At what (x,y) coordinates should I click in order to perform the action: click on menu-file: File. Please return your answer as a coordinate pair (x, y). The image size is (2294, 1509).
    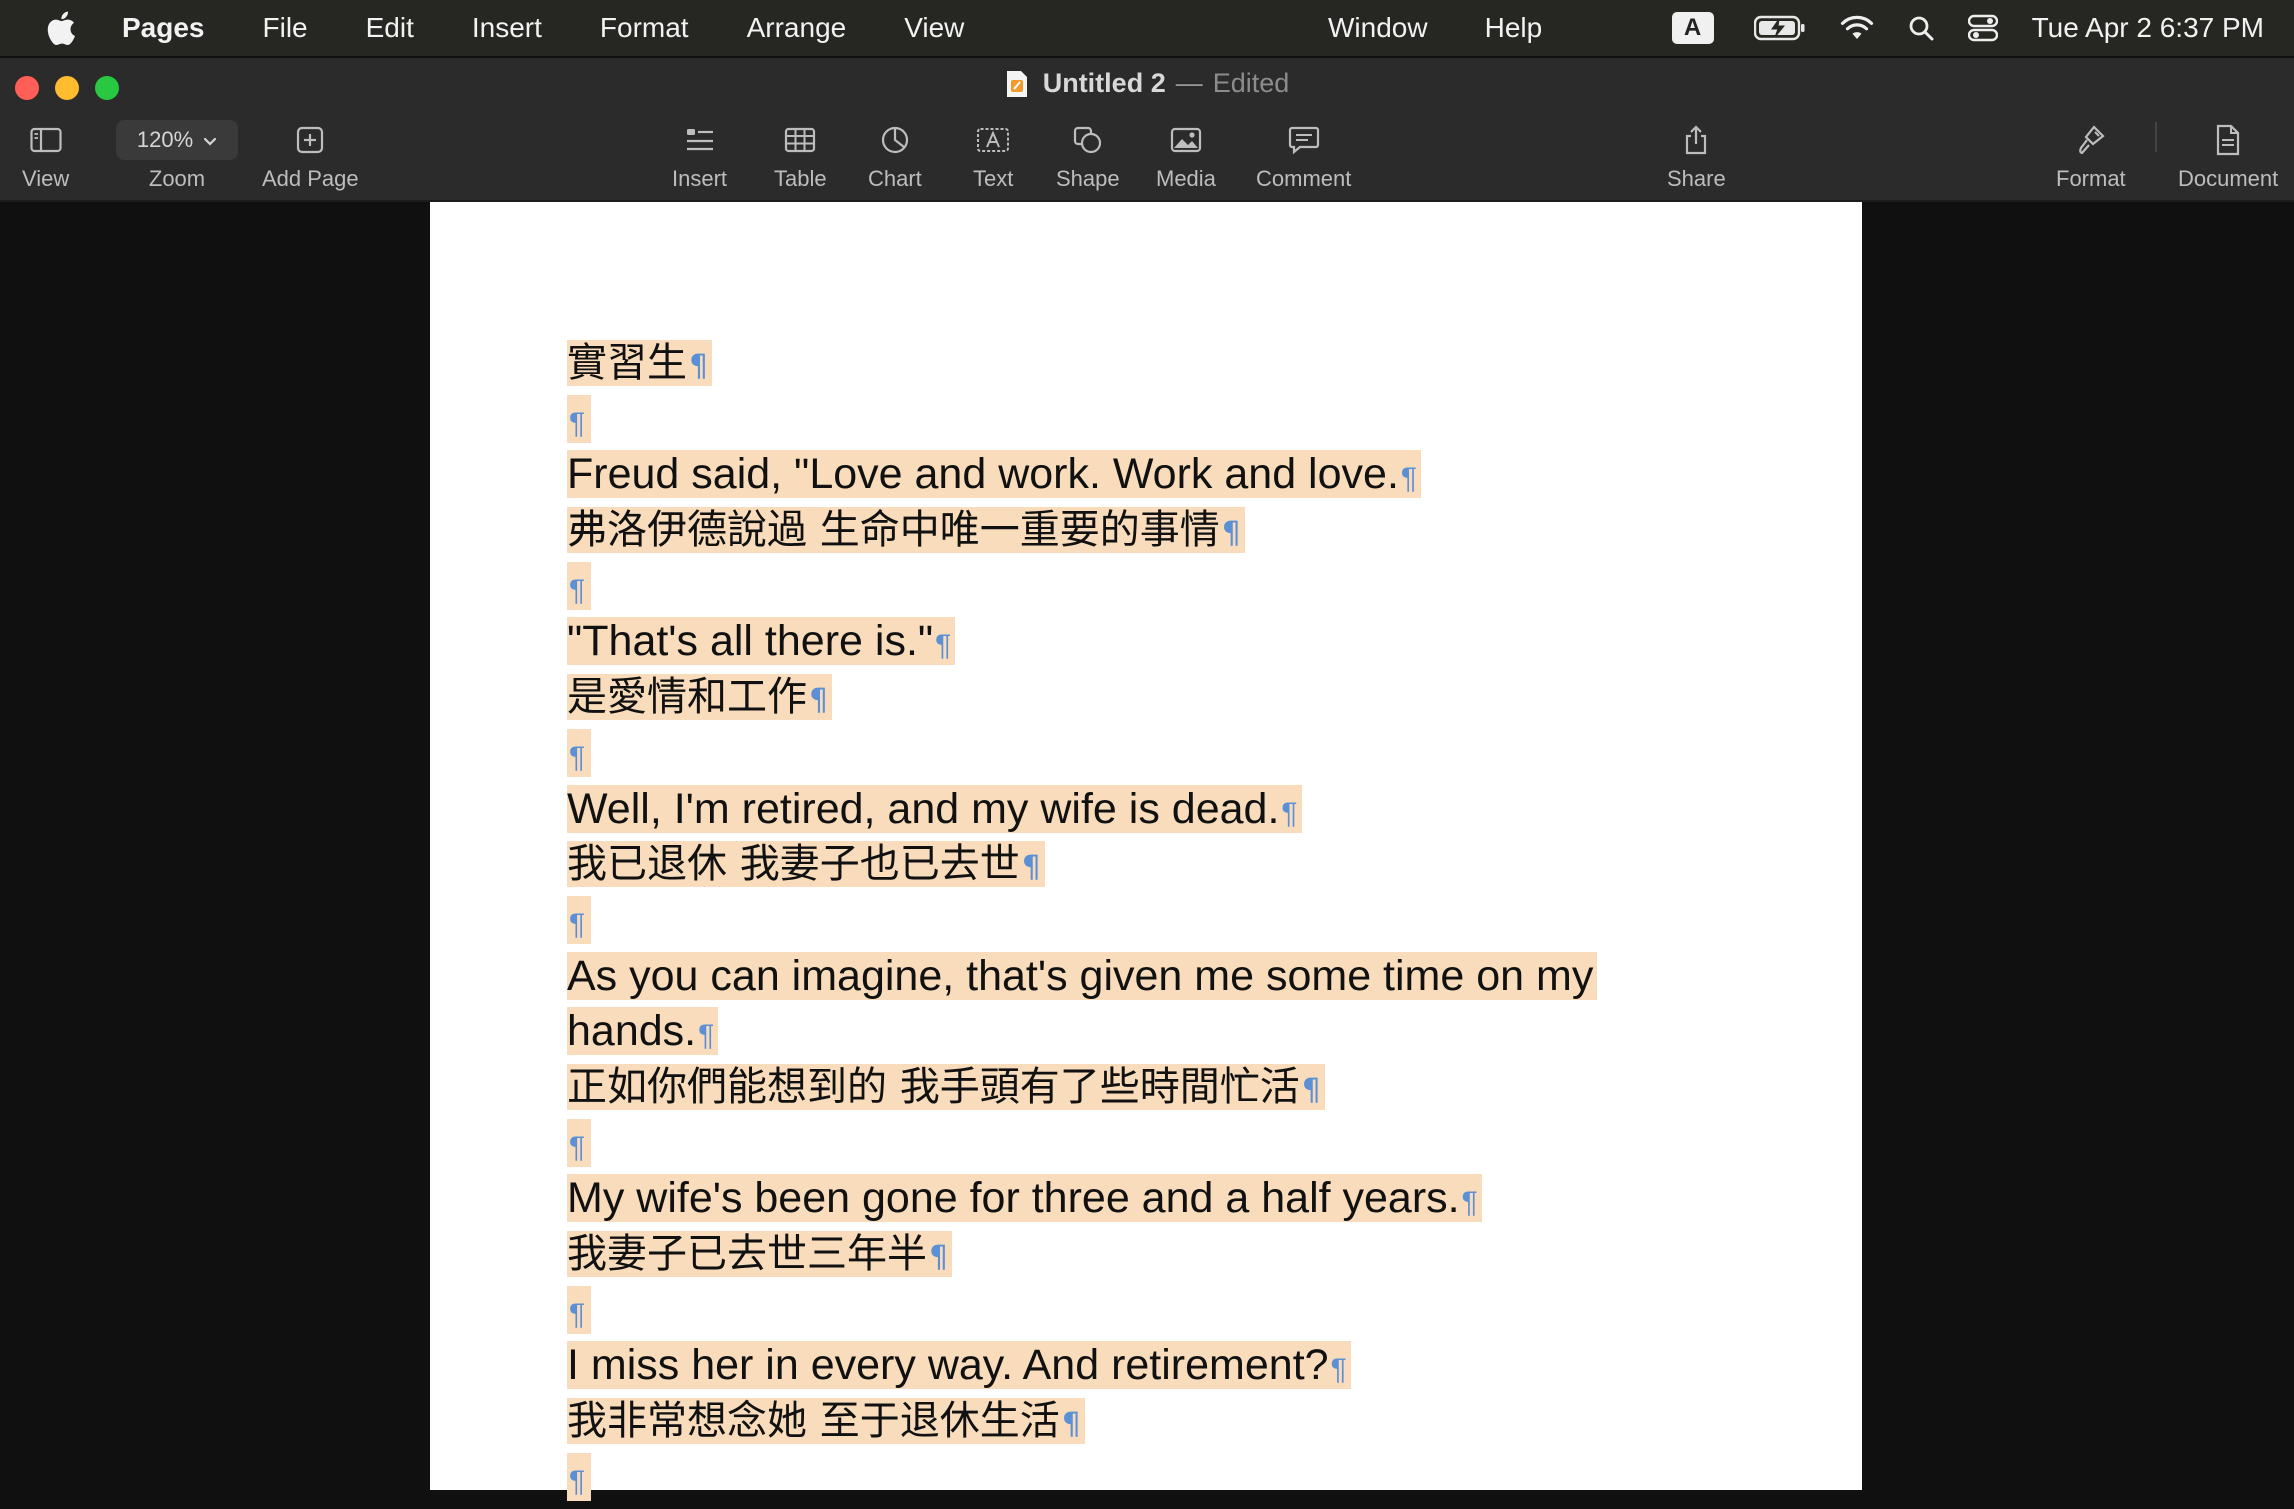
    Looking at the image, I should click on (285, 28).